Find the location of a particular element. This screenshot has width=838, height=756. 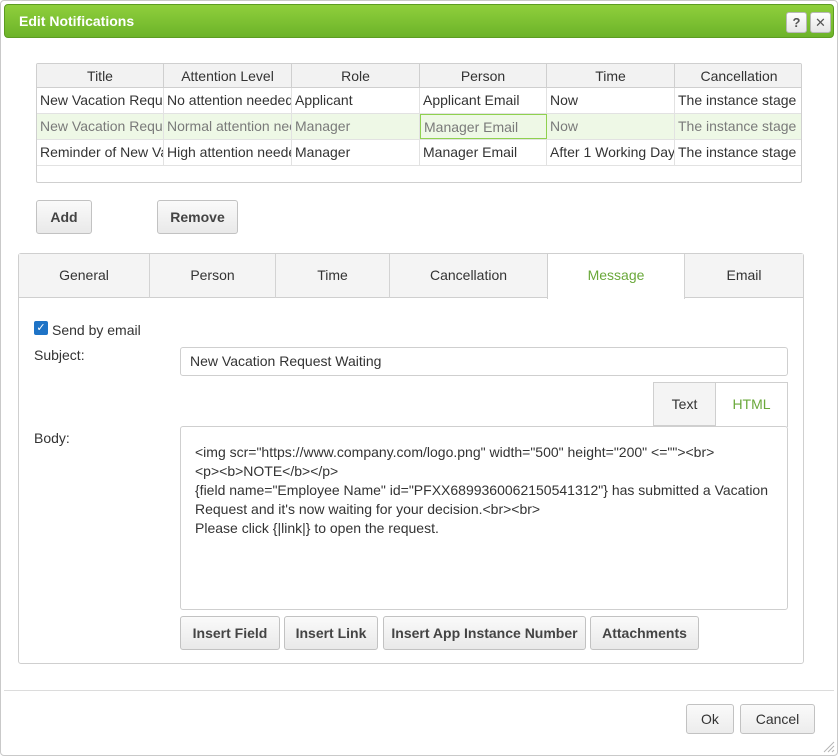

help-button: ? is located at coordinates (796, 22).